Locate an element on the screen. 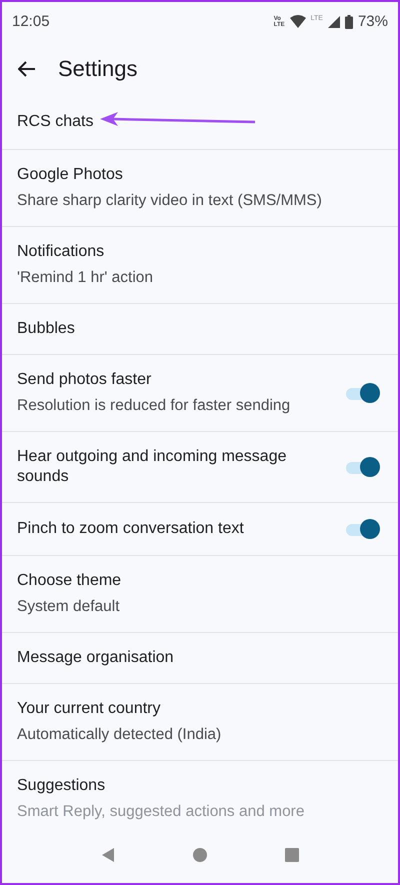  recents-nav-icon is located at coordinates (292, 855).